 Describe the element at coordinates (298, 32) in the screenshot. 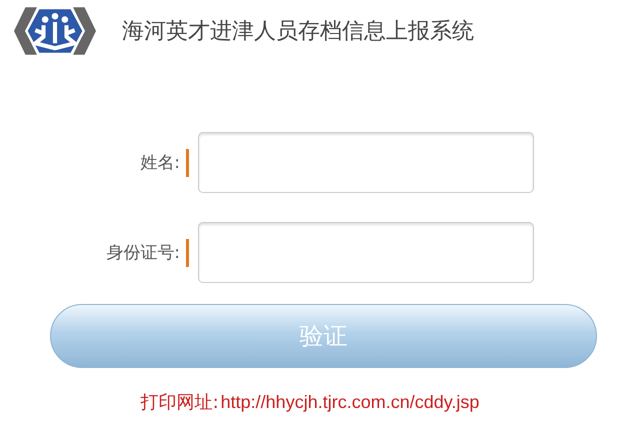

I see `page-title: 海河英才进津人员存档信息上报系统` at that location.